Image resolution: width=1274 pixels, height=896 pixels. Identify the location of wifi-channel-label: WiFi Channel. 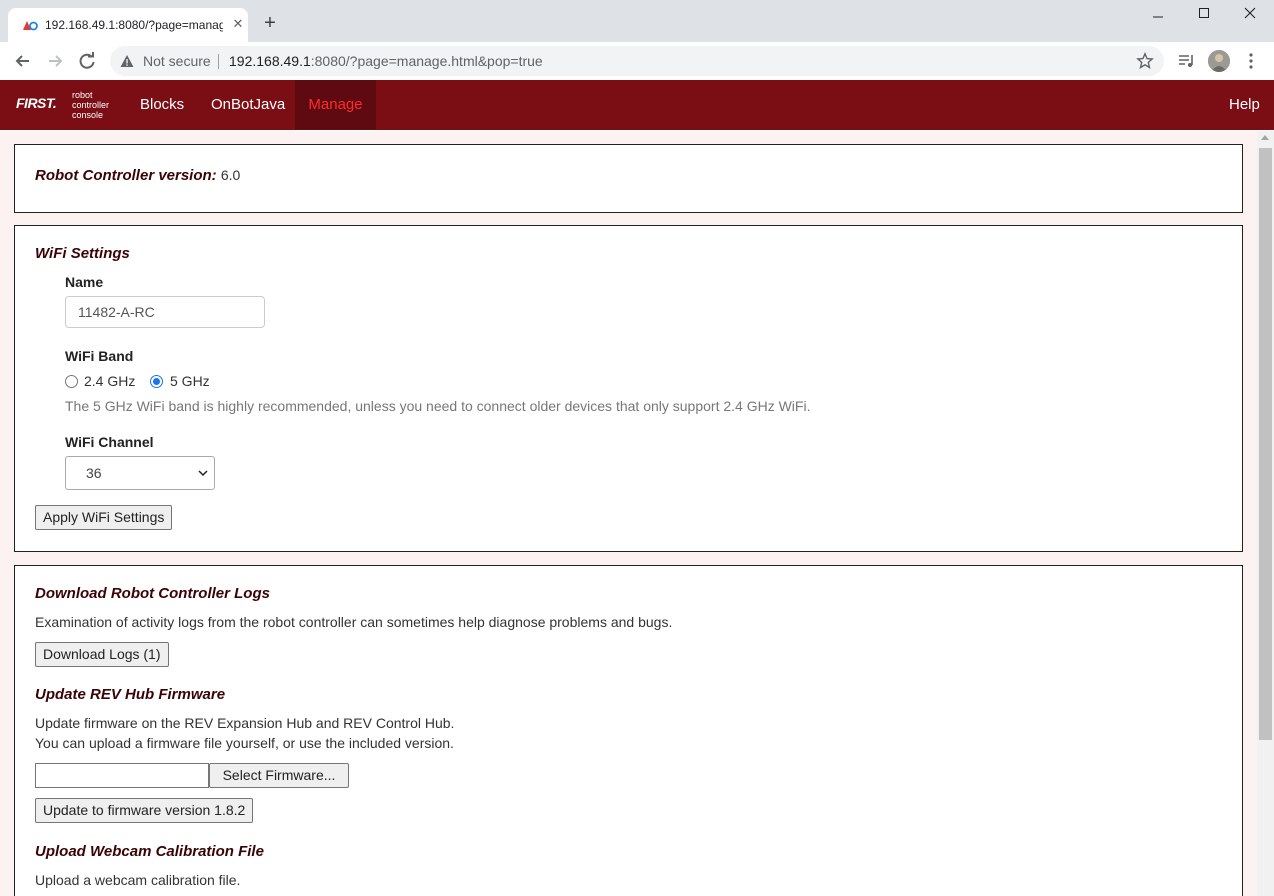
(109, 442).